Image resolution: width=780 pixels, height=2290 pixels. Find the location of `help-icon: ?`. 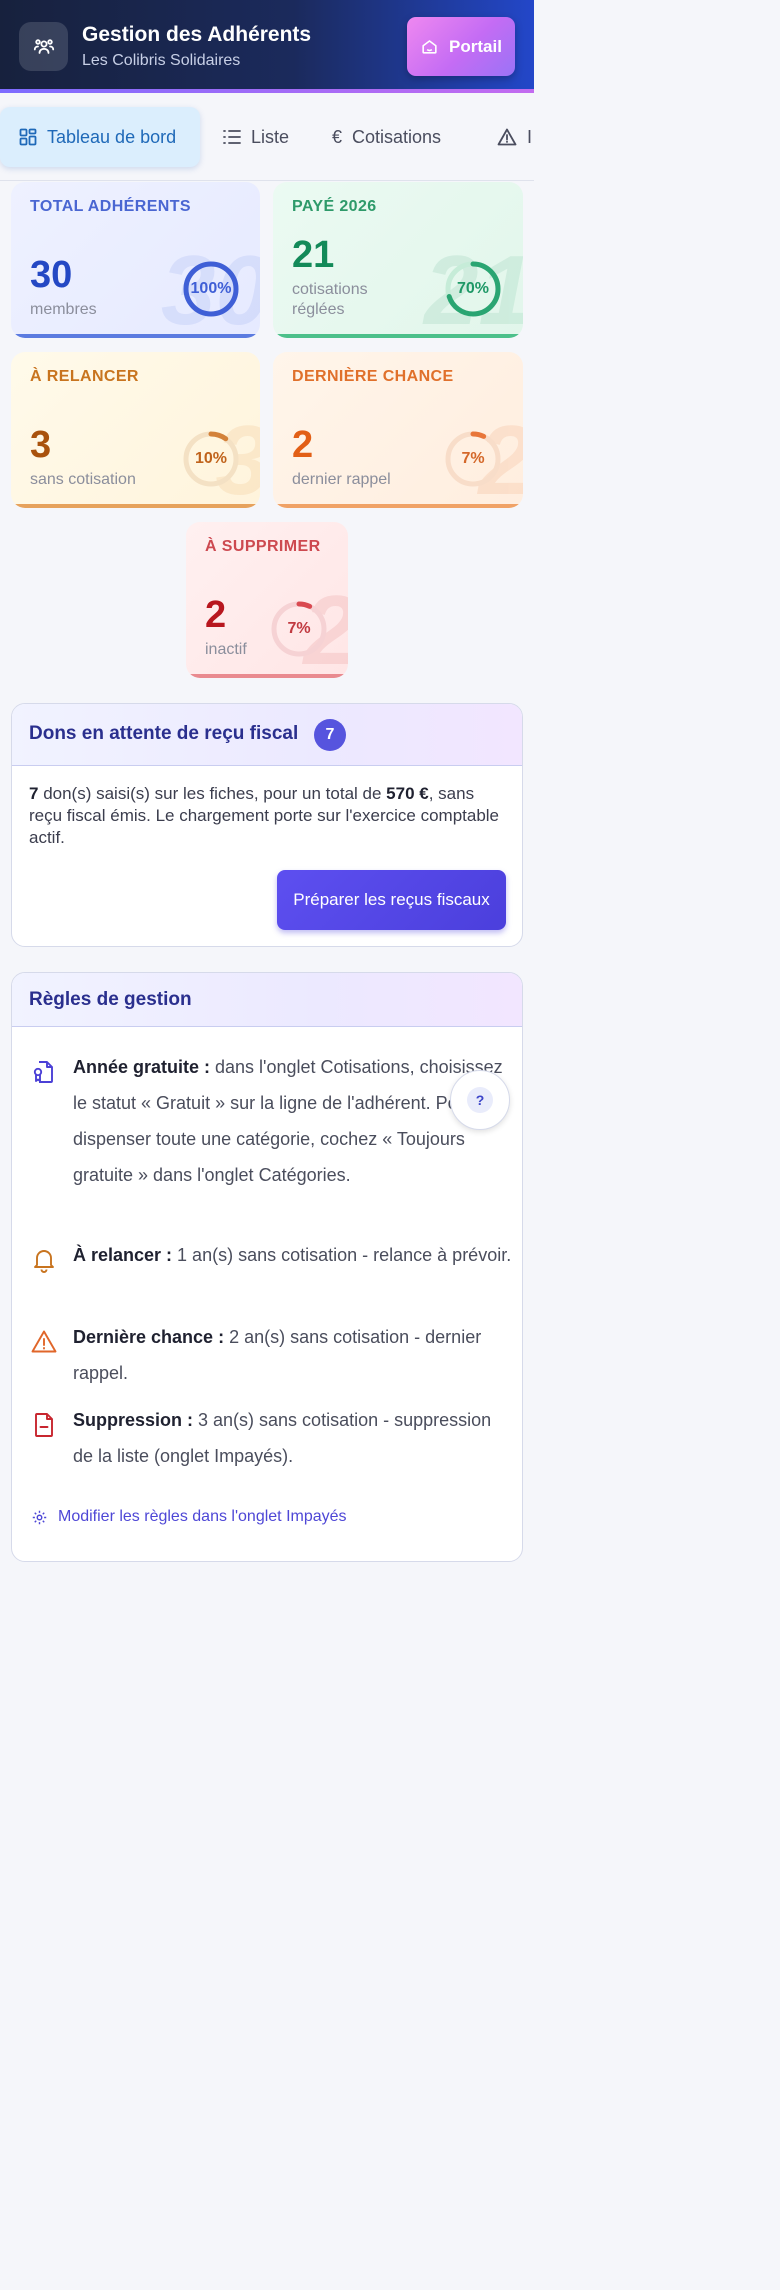

help-icon: ? is located at coordinates (480, 1100).